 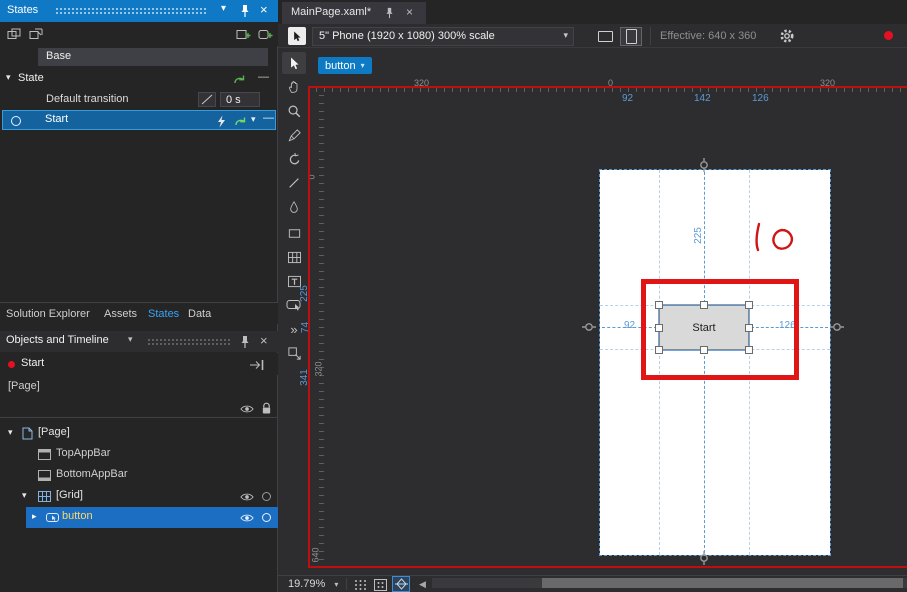 I want to click on pin-icon, so click(x=245, y=11).